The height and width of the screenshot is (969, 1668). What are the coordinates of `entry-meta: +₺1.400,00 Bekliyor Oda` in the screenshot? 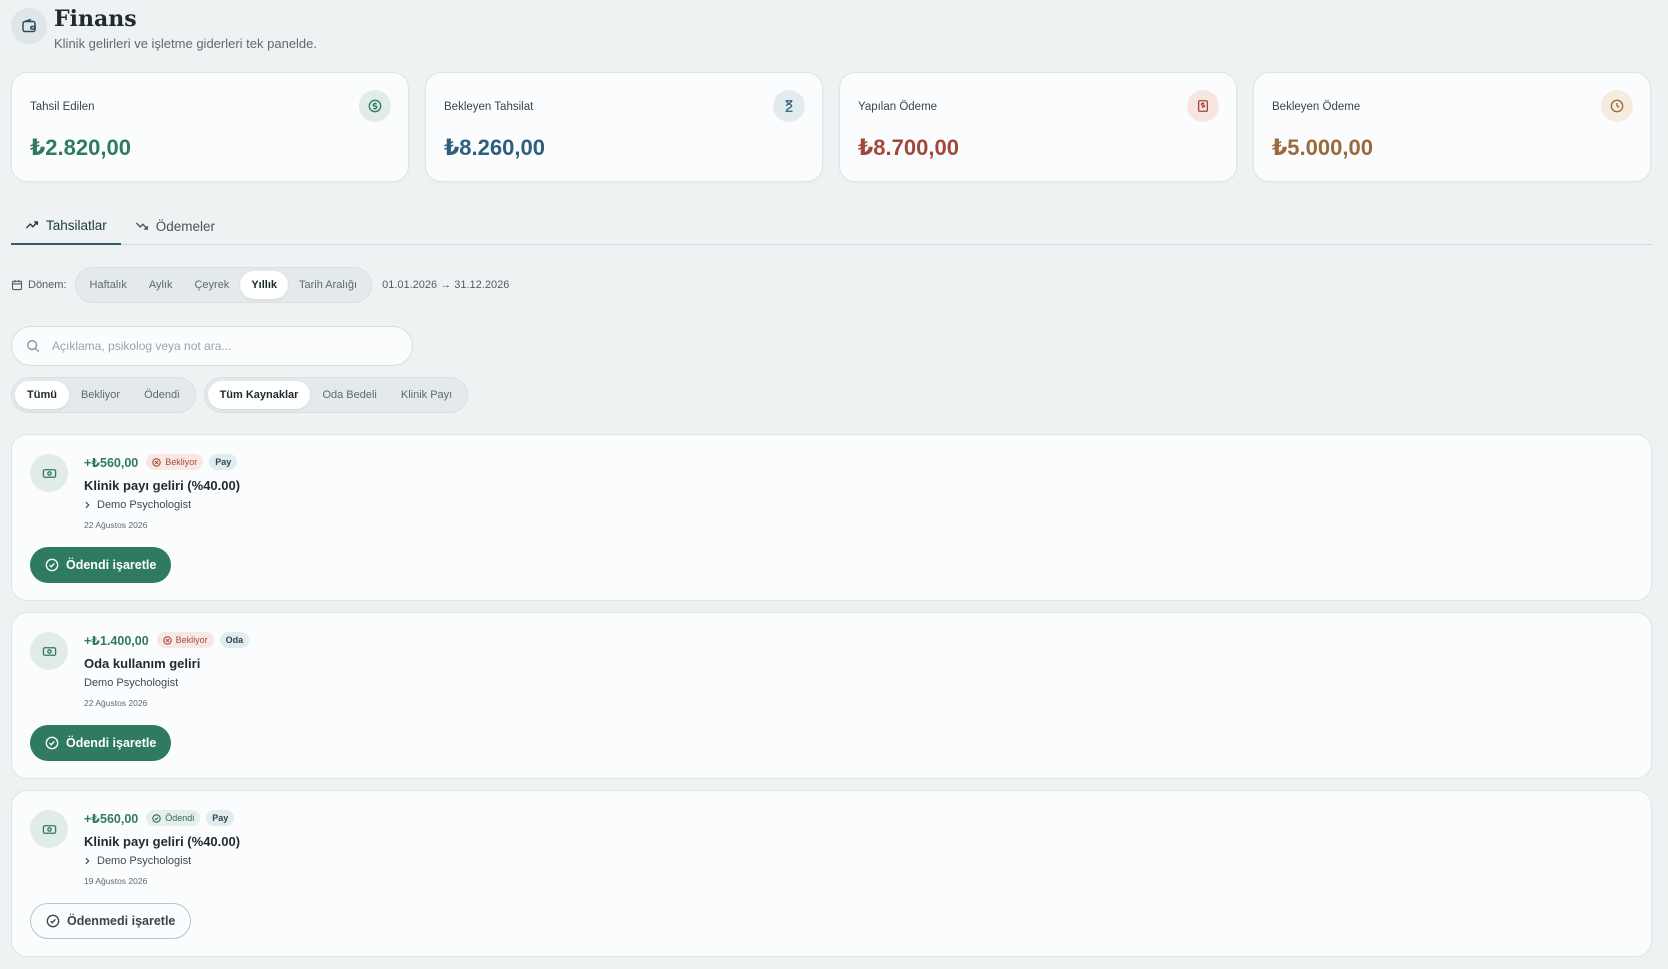 It's located at (167, 640).